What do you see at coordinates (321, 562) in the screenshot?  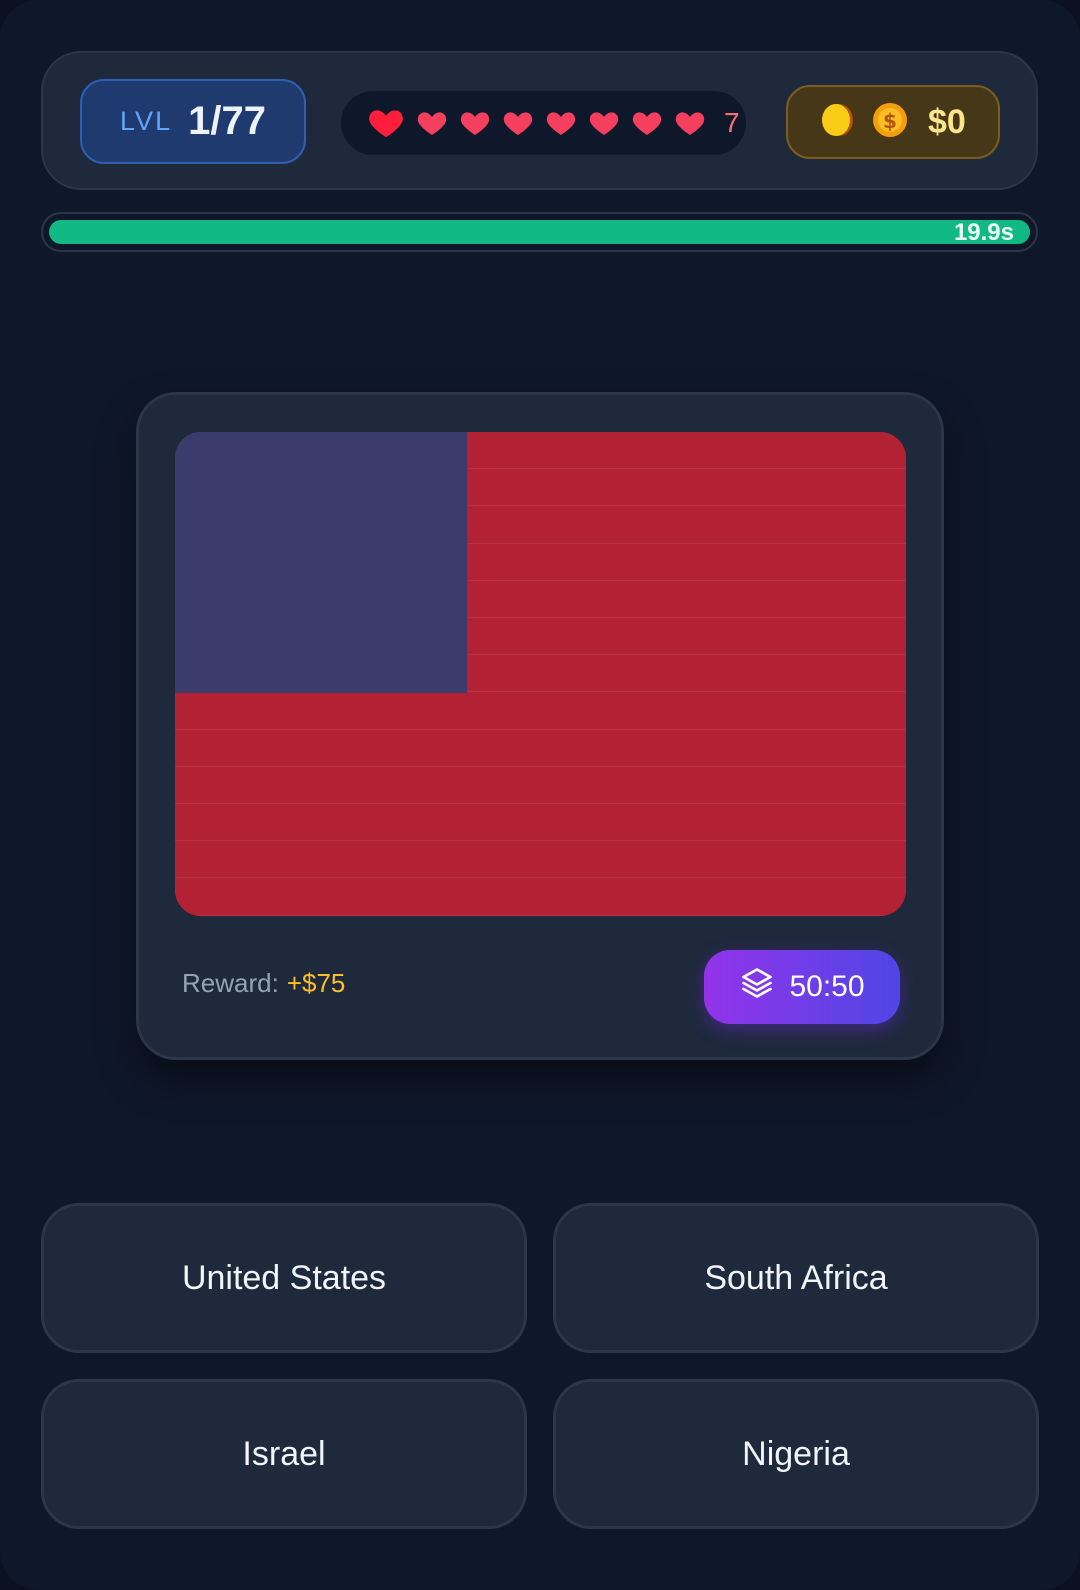 I see `flag-canton` at bounding box center [321, 562].